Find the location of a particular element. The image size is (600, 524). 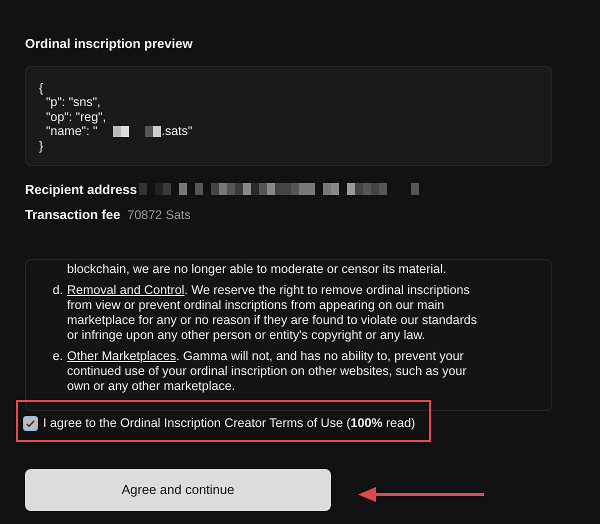

terms-text: Other Marketplaces. Gamma will not, and has no ability to, prevent your continued use of your ordinal inscription on other websites, such as your own or any other marketplace. is located at coordinates (267, 371).